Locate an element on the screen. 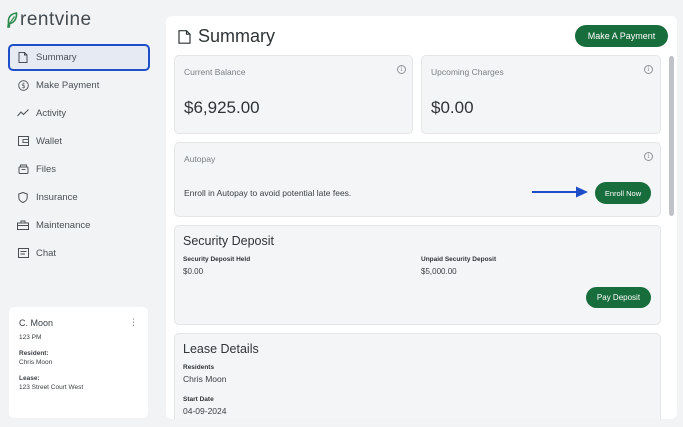 The width and height of the screenshot is (683, 427). dollar-circle-icon: $ is located at coordinates (23, 85).